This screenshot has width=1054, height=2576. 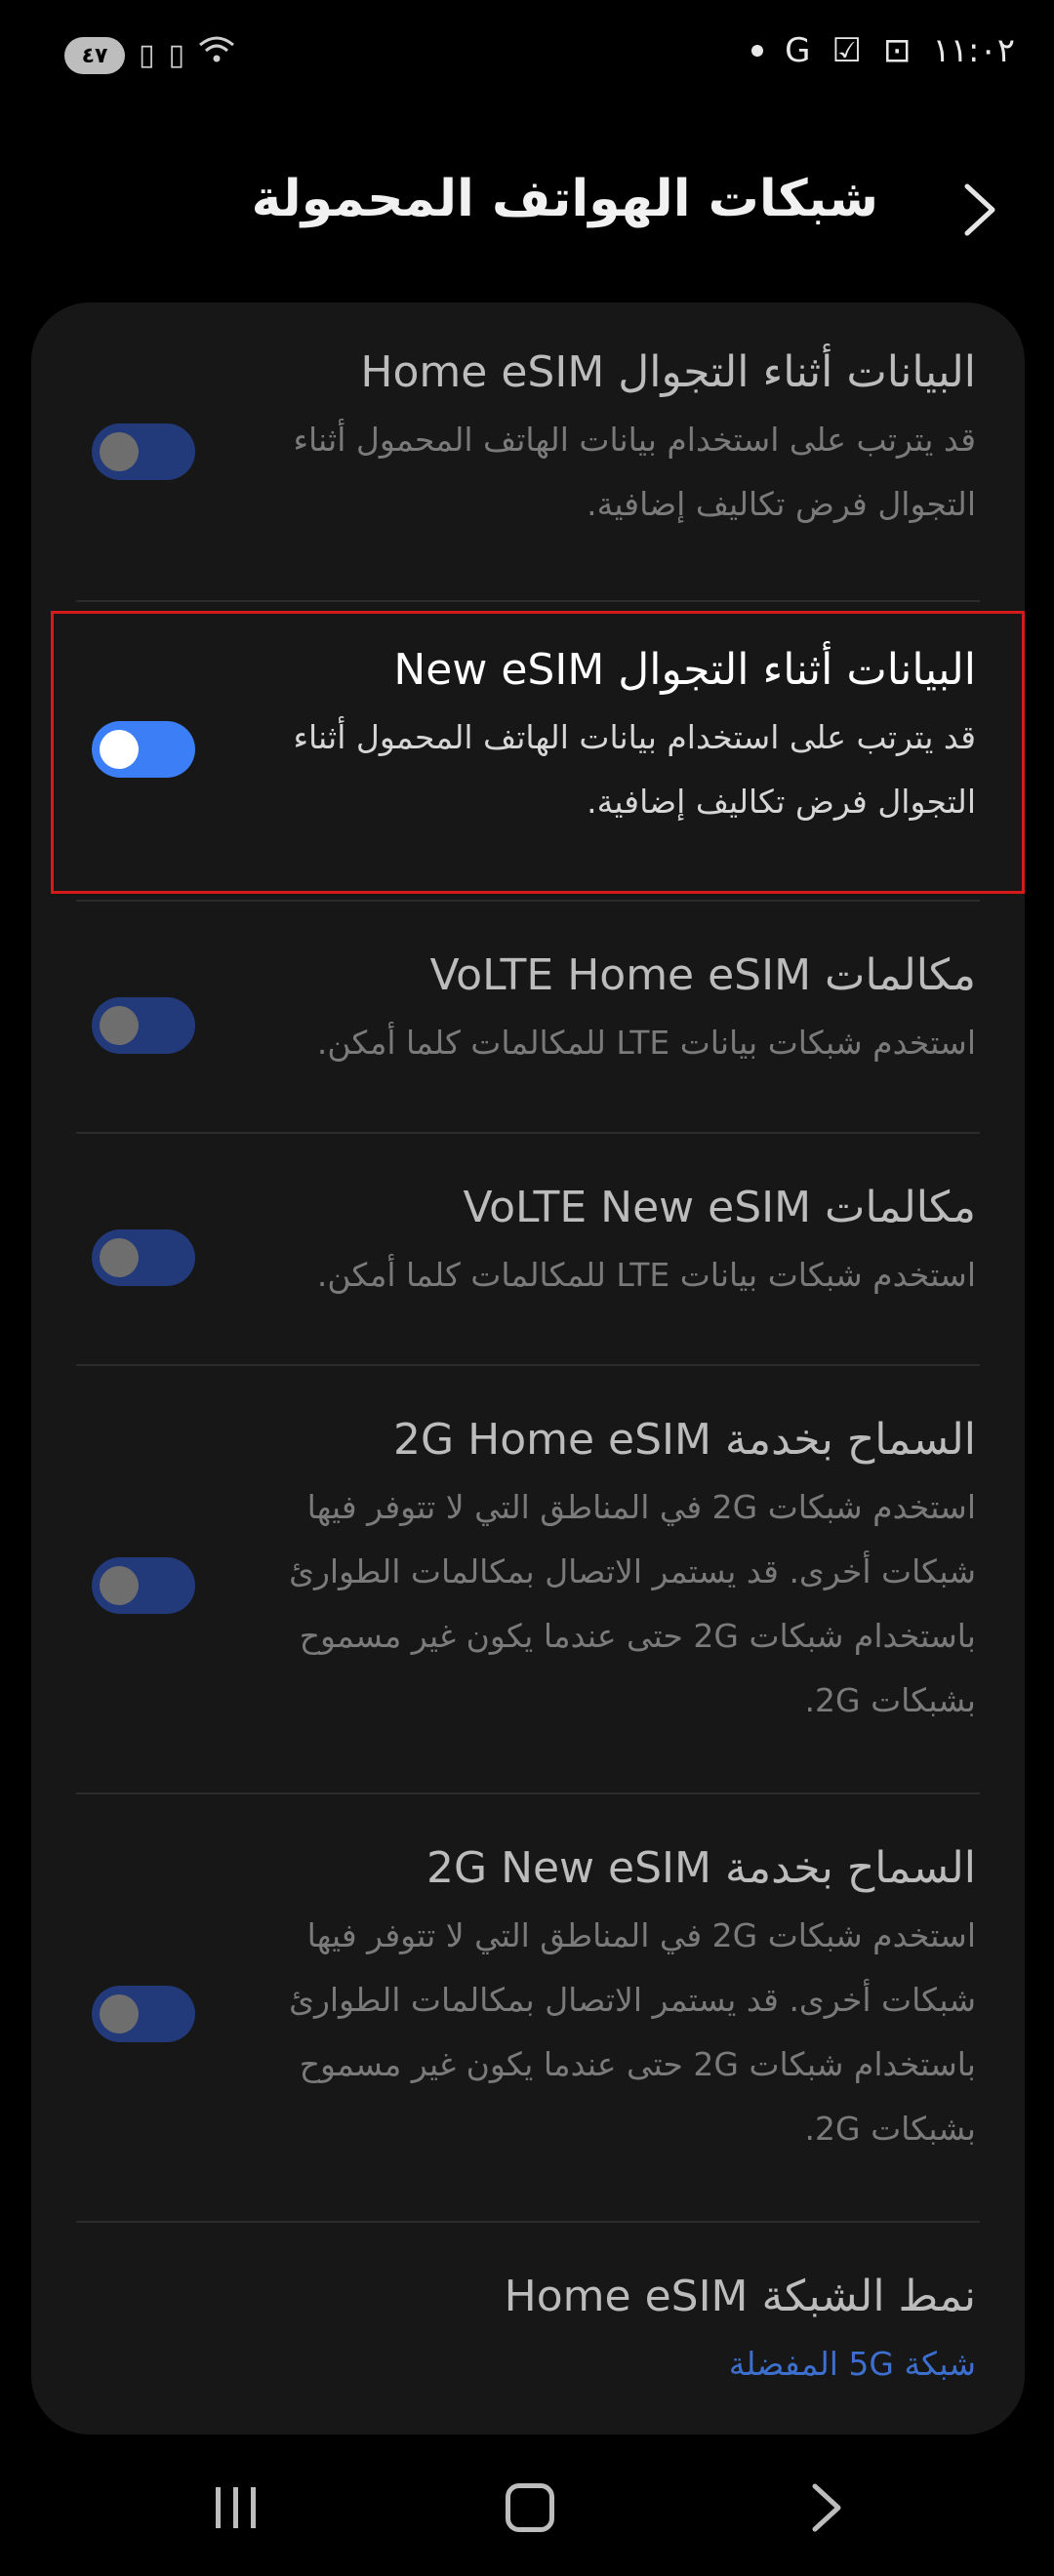 I want to click on status-left: ٤٧ ▯ ▯, so click(x=149, y=55).